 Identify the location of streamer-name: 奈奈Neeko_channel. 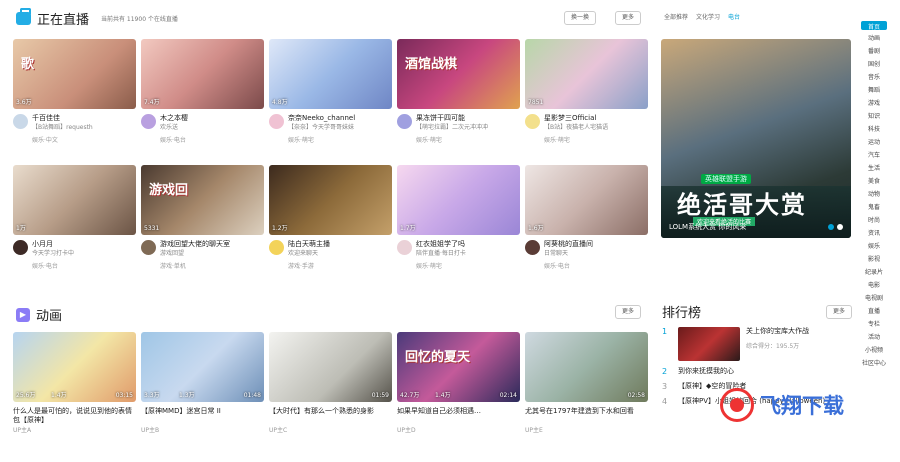
(321, 118).